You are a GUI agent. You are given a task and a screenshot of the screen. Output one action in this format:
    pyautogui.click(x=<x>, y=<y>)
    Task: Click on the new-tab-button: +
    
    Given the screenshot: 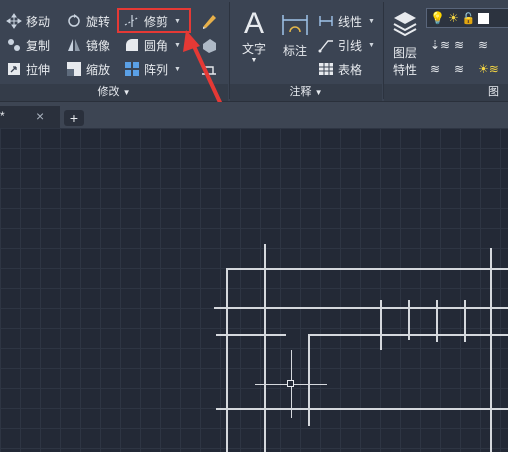 What is the action you would take?
    pyautogui.click(x=74, y=118)
    